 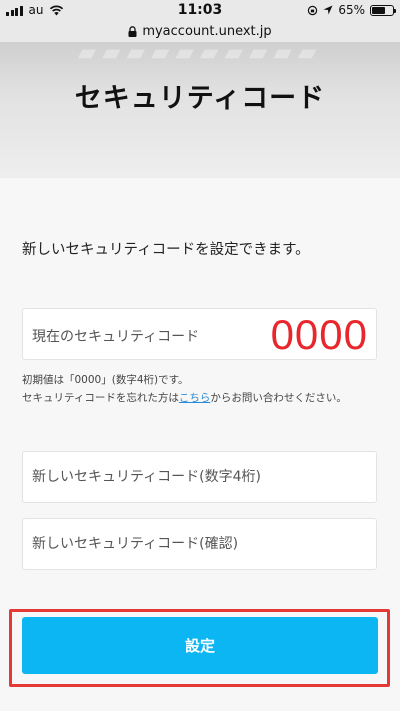 What do you see at coordinates (319, 334) in the screenshot?
I see `current-code-value: 0000` at bounding box center [319, 334].